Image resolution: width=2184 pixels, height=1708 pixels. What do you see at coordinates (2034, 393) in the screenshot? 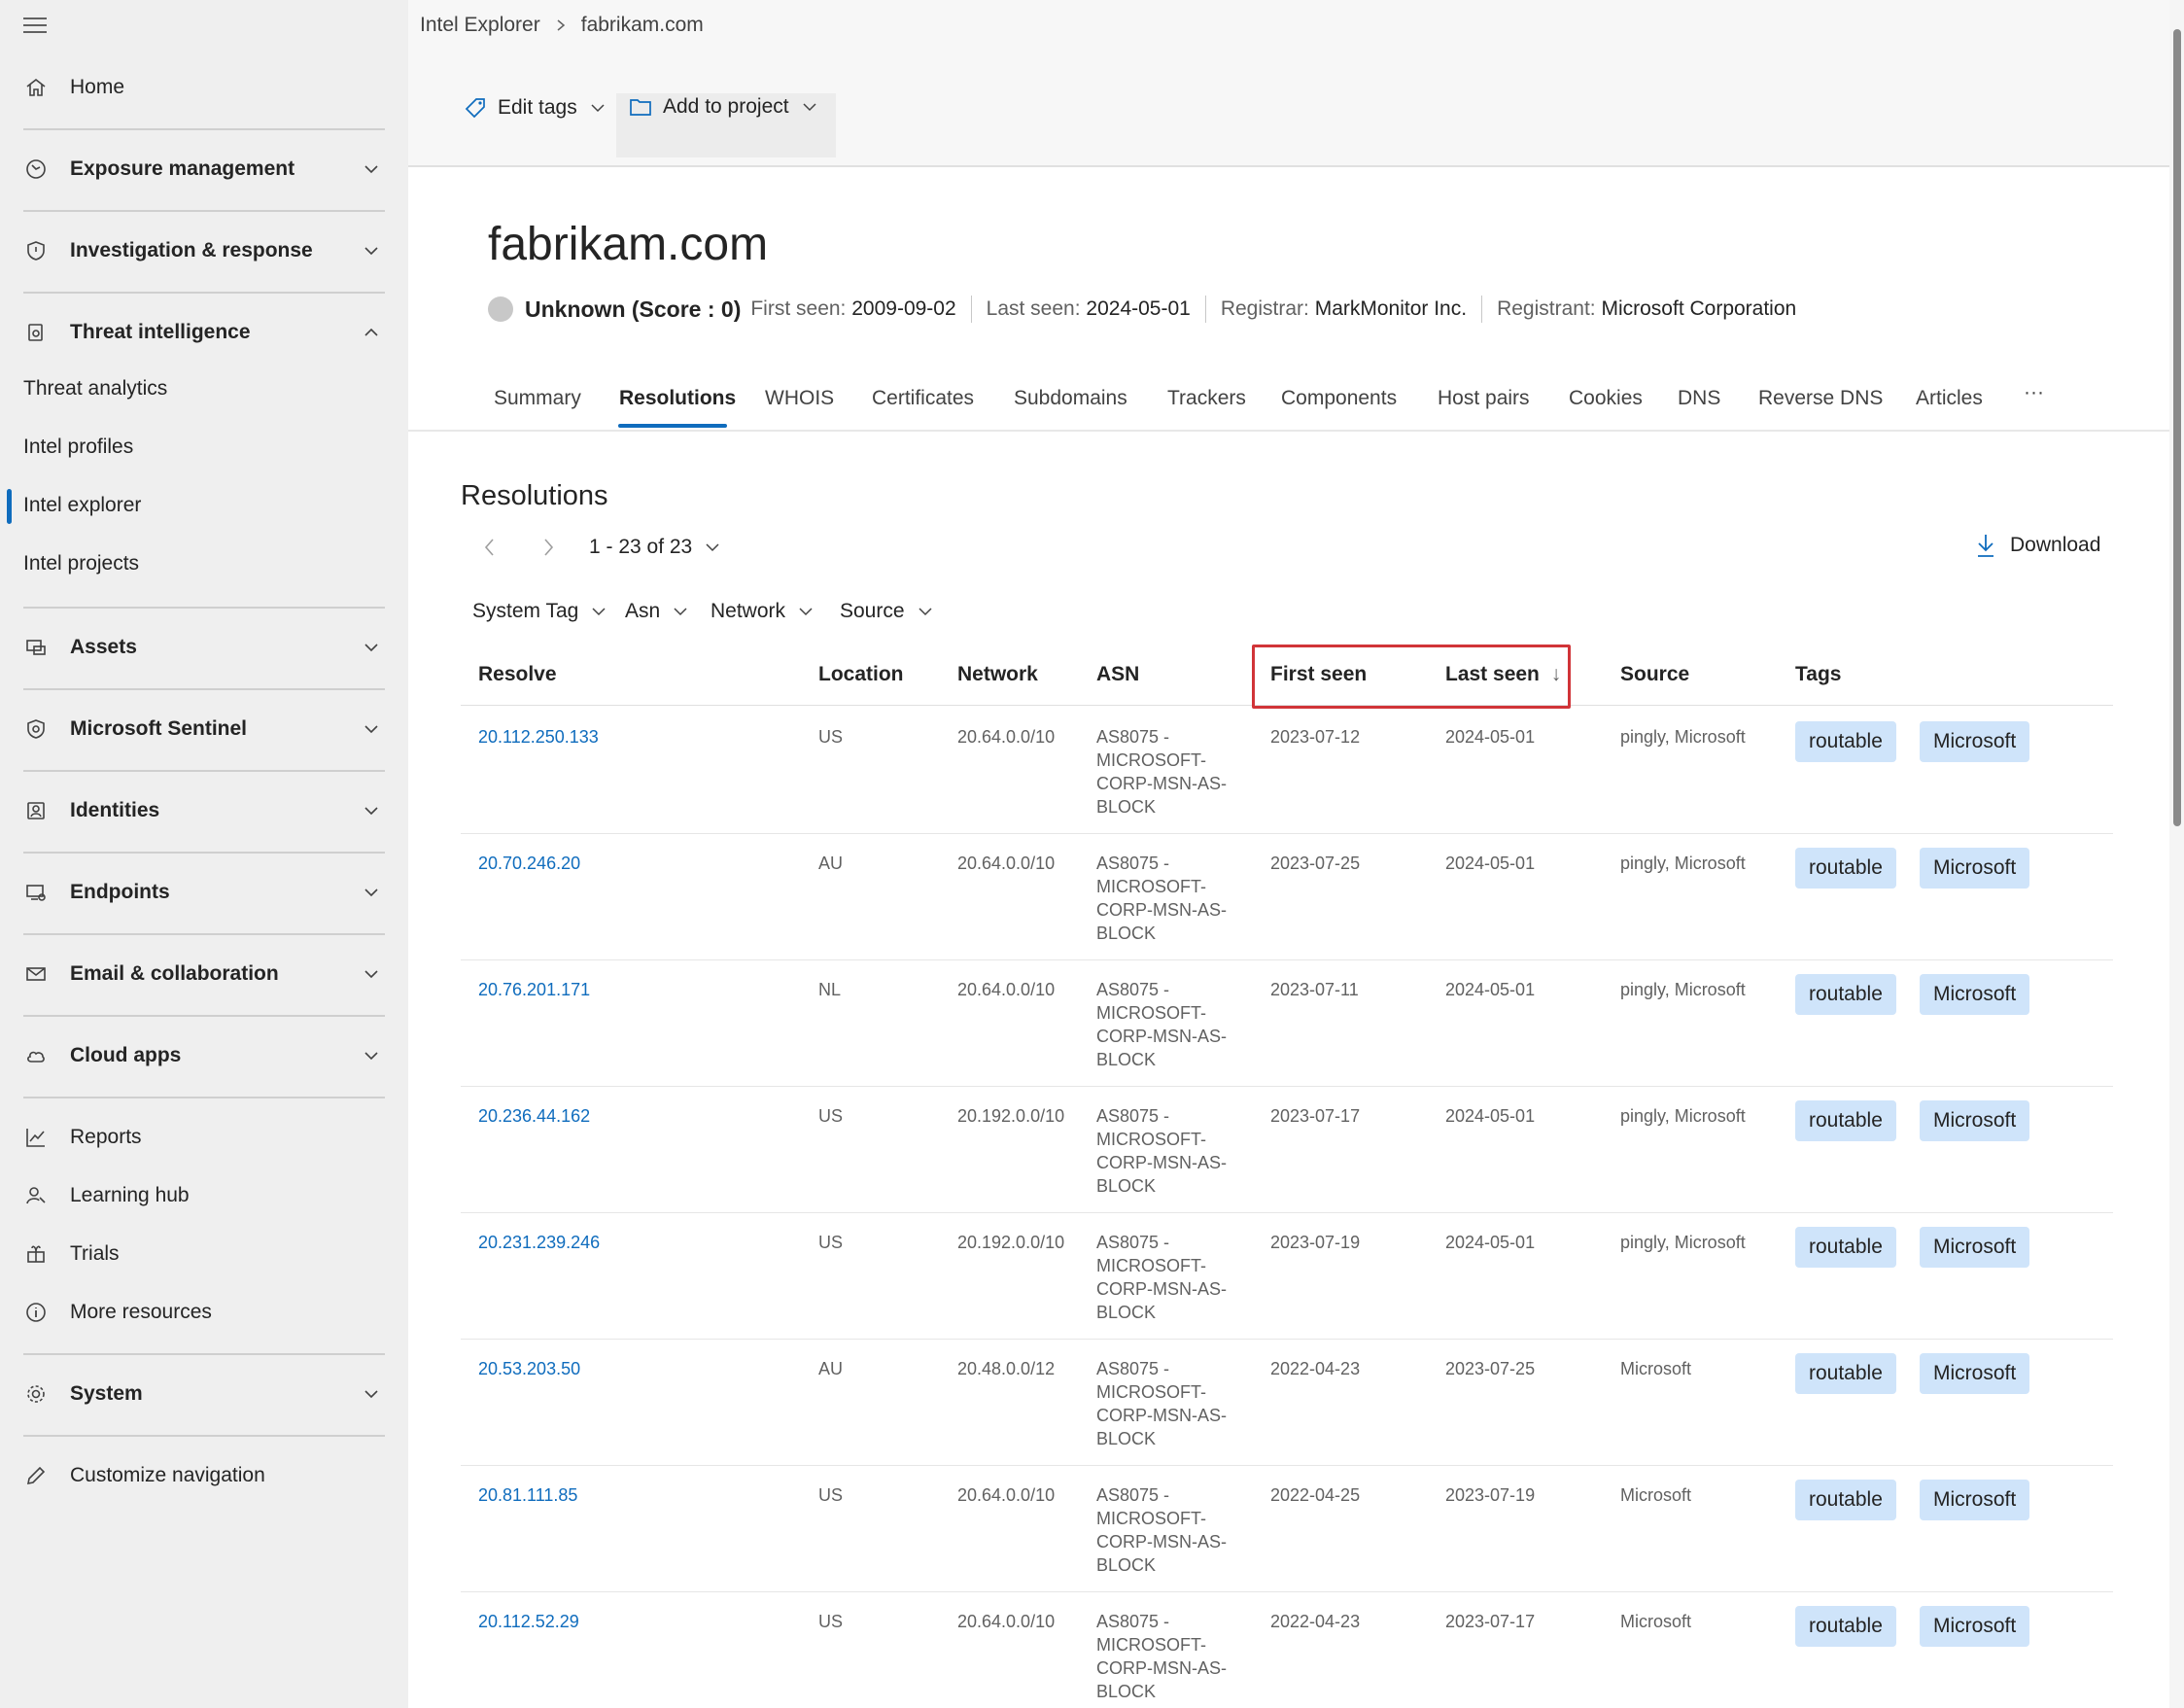
I see `more-tabs-button: ···` at bounding box center [2034, 393].